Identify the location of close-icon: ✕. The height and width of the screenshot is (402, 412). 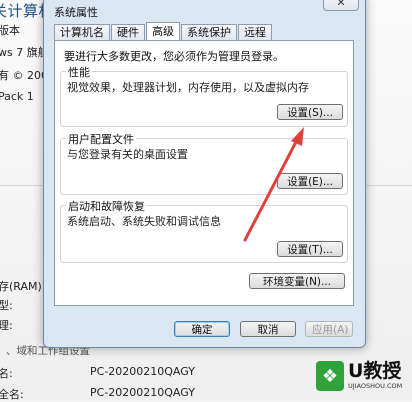
(341, 4).